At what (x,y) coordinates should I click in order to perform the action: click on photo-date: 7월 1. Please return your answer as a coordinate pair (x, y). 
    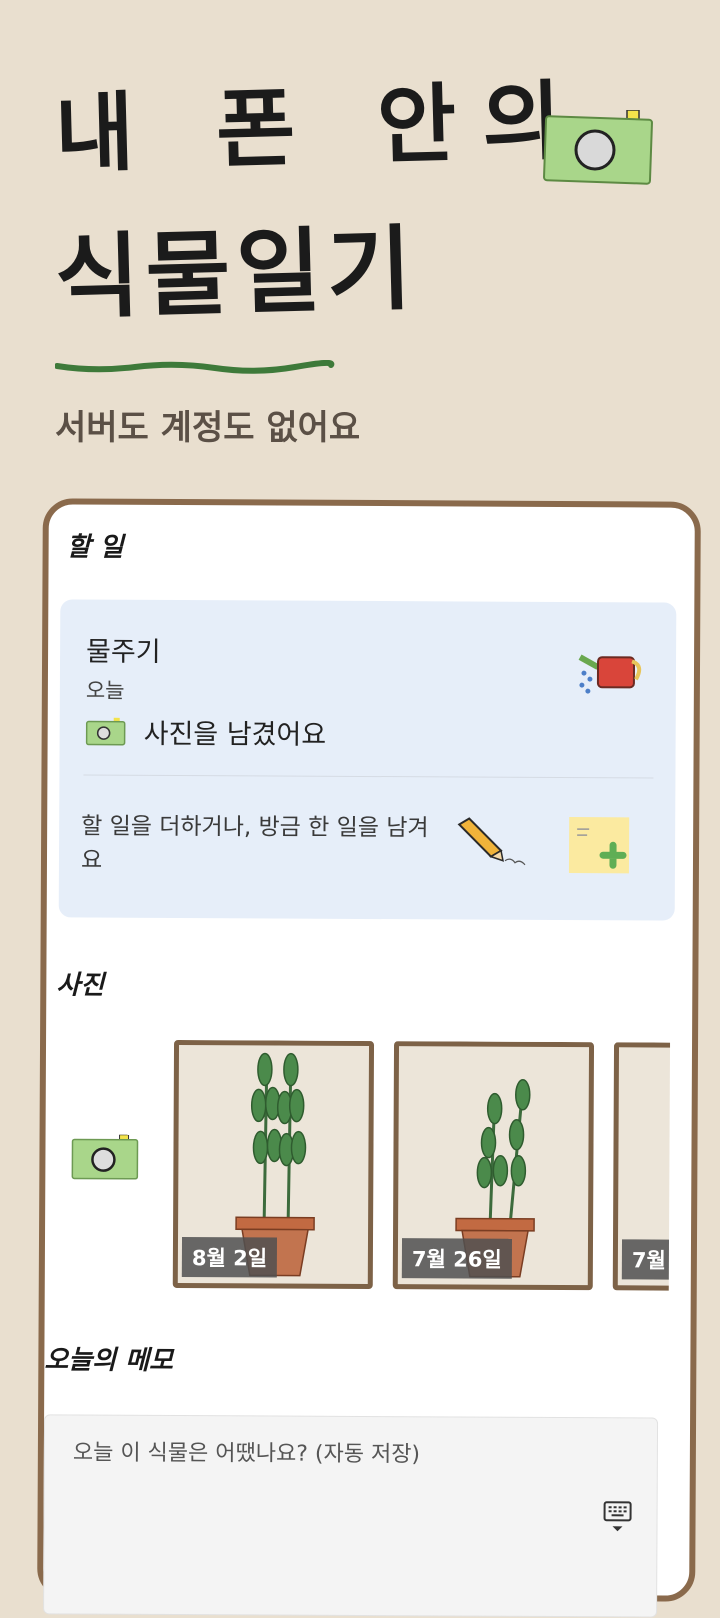
    Looking at the image, I should click on (646, 1259).